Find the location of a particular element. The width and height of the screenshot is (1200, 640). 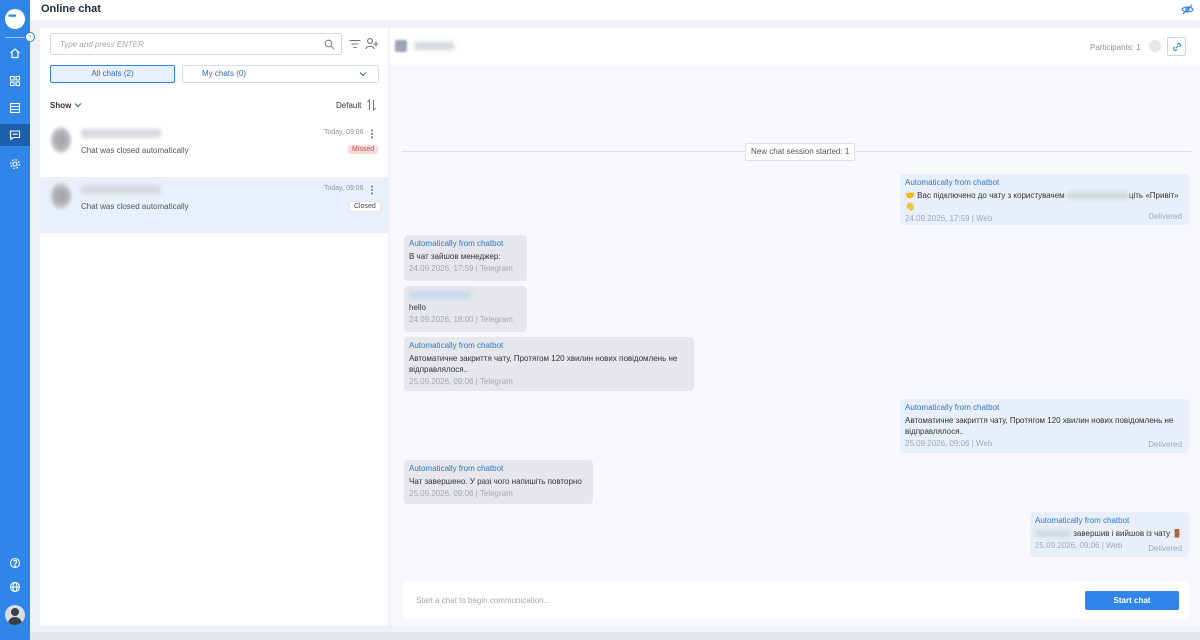

link-icon is located at coordinates (1177, 47).